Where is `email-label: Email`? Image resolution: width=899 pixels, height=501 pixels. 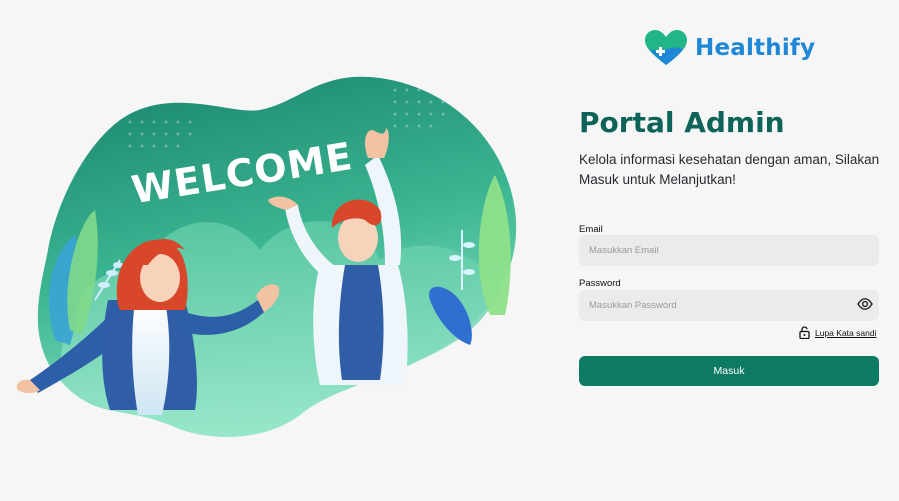
email-label: Email is located at coordinates (591, 229).